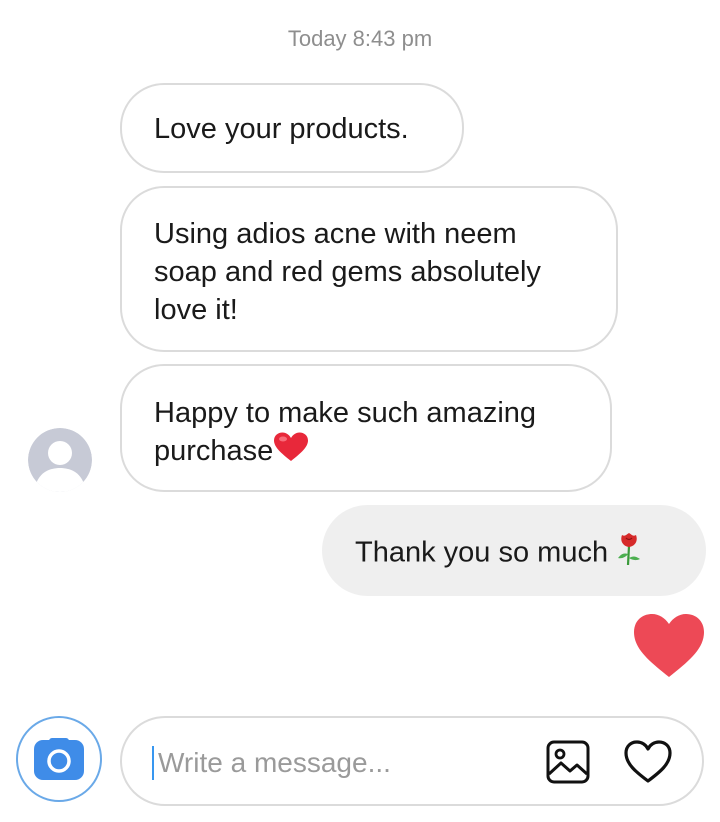  What do you see at coordinates (345, 432) in the screenshot?
I see `message-text: Happy to make such amazing purchase` at bounding box center [345, 432].